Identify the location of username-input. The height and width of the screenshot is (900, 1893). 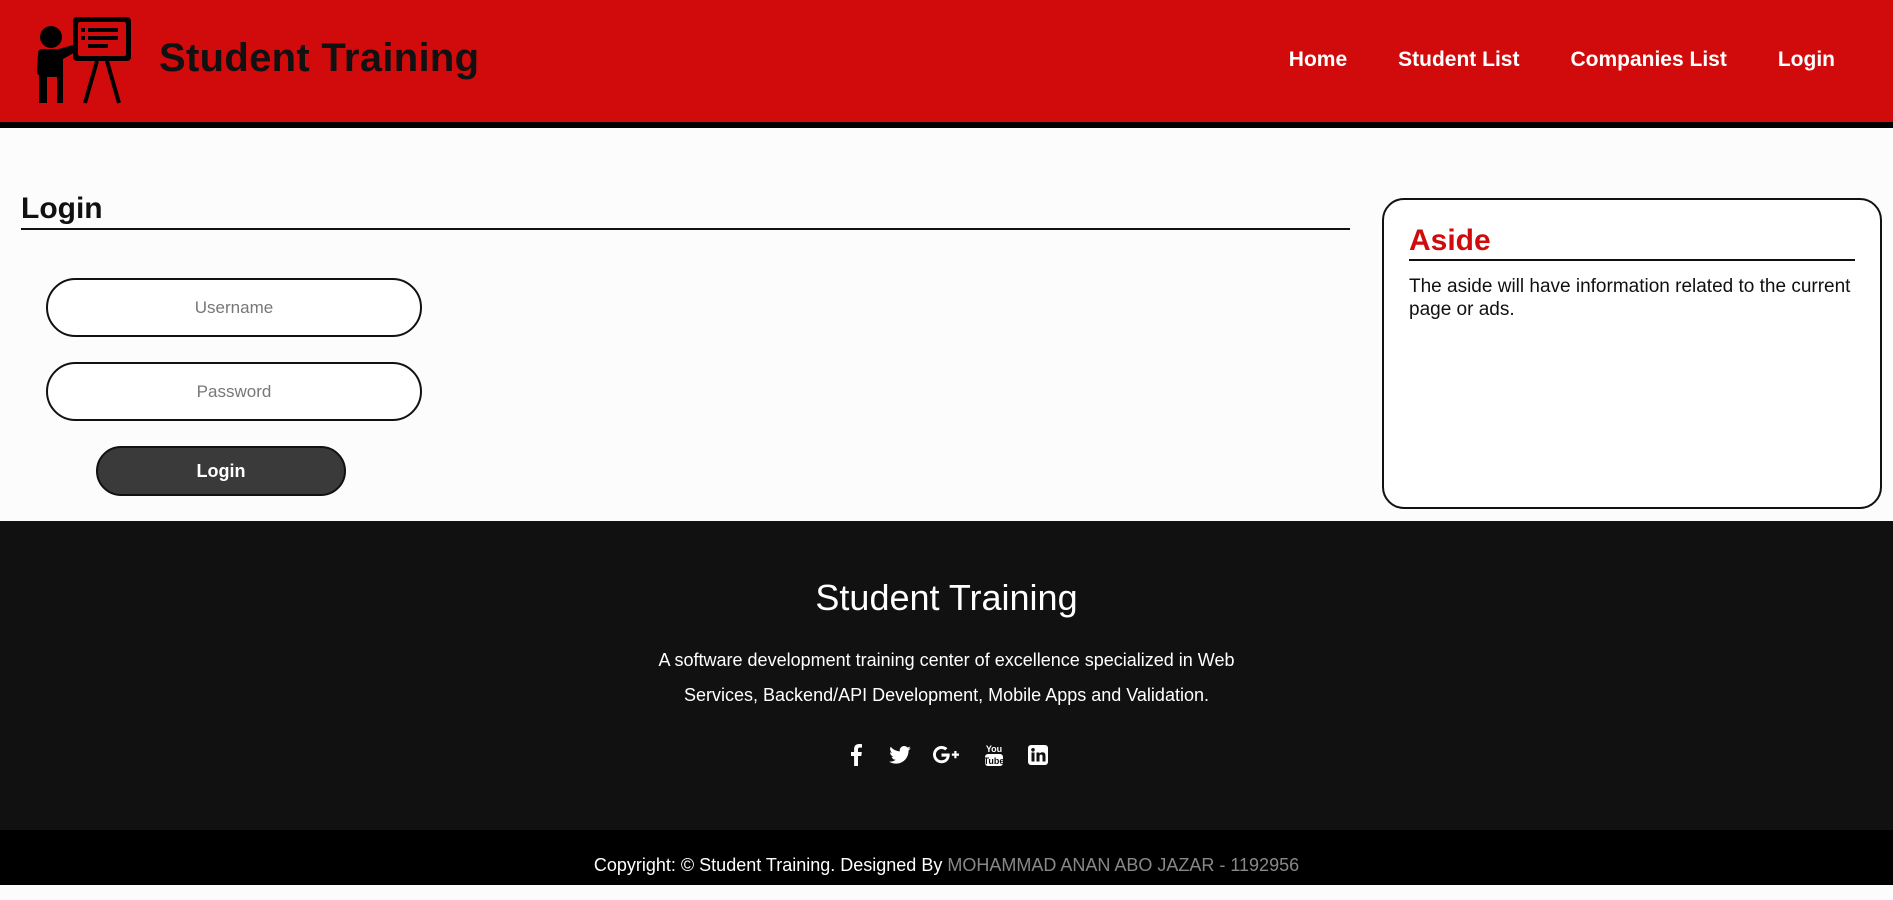
(234, 307).